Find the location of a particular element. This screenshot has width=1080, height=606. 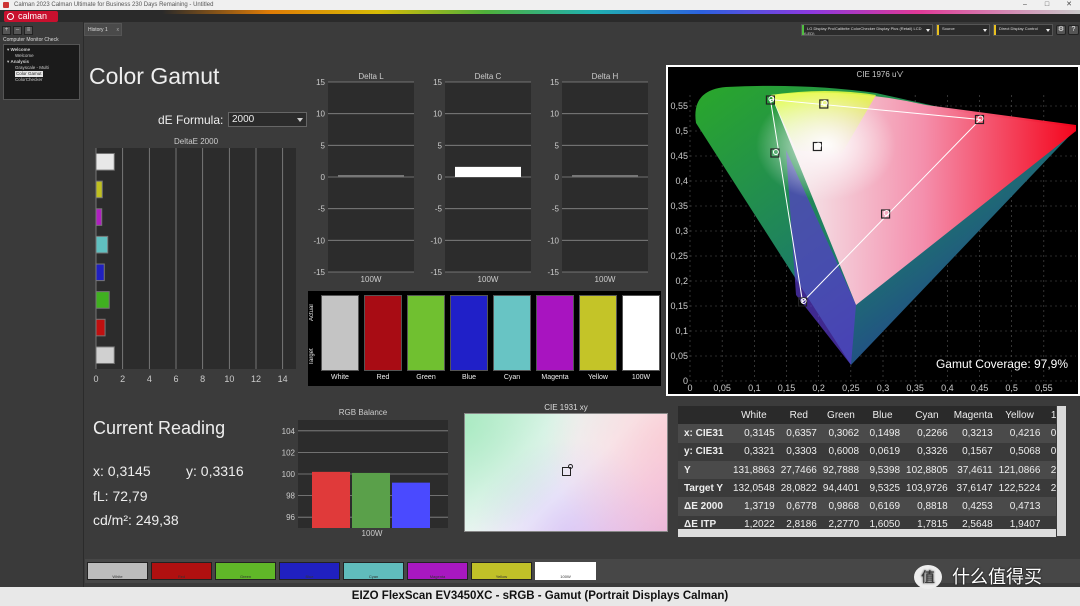

watermark-logo-icon: 值 is located at coordinates (928, 577).